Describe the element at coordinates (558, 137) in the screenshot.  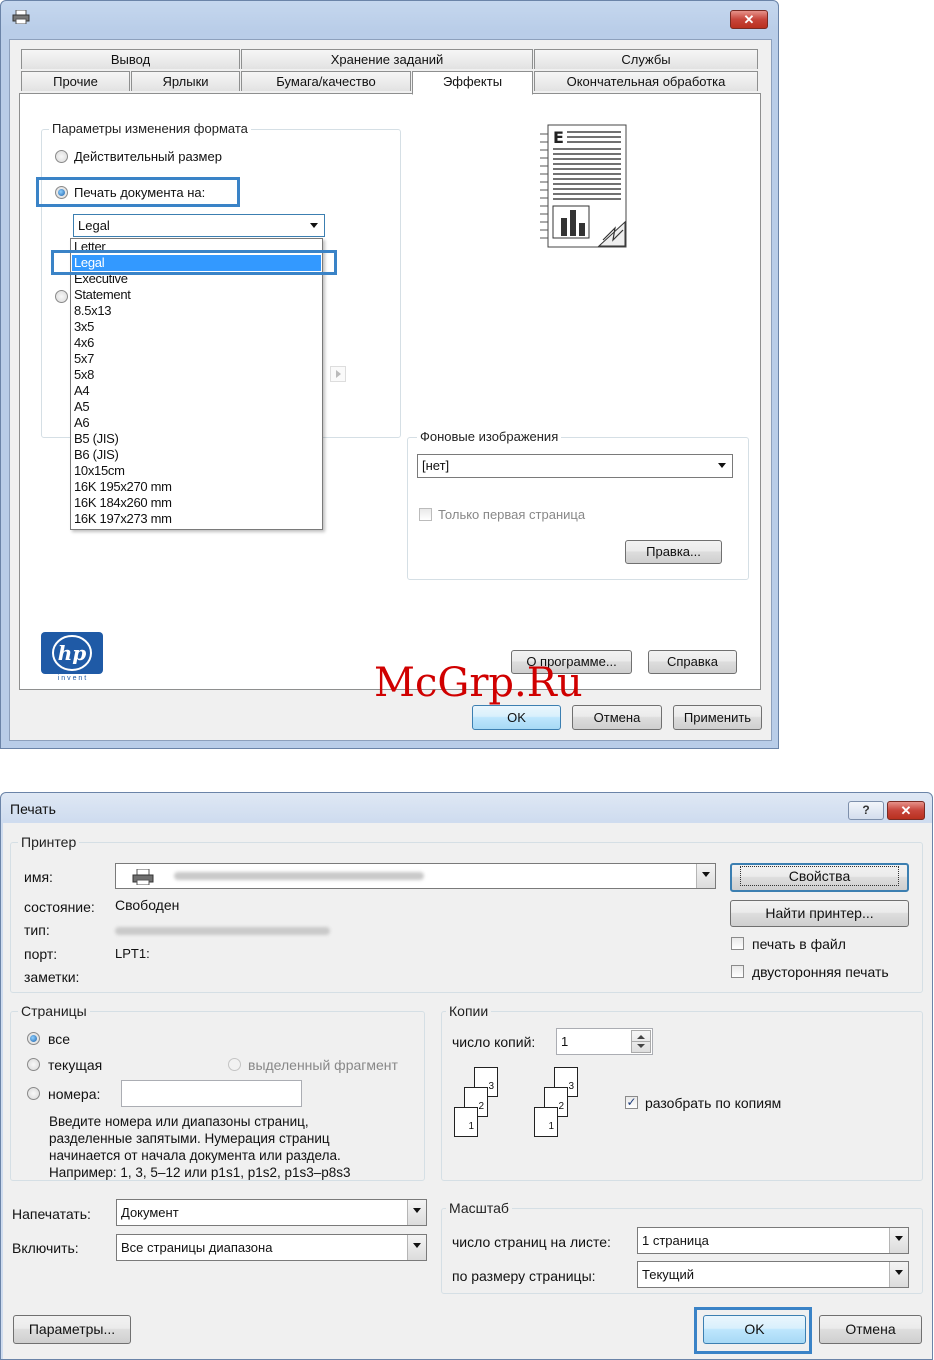
I see `svg-text: E` at that location.